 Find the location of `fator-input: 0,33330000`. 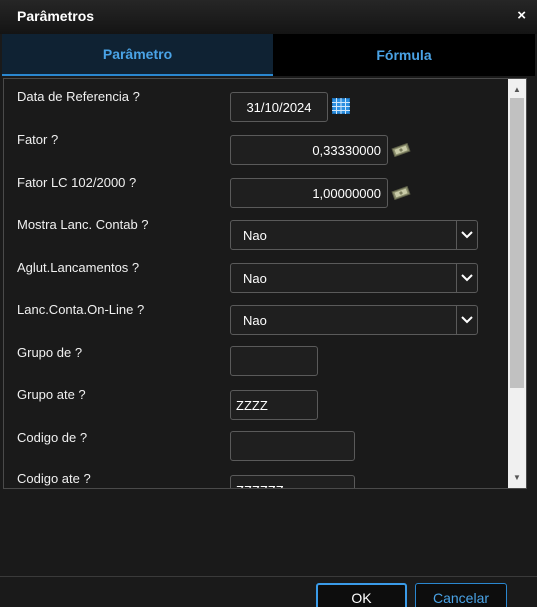

fator-input: 0,33330000 is located at coordinates (309, 150).